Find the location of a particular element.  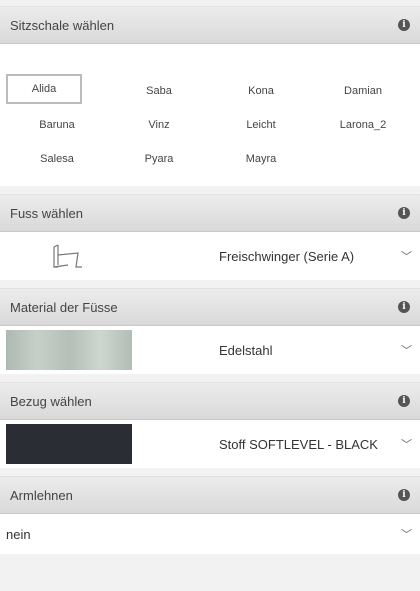

cover-select: Stoff SOFTLEVEL - BLACK ﹀ is located at coordinates (210, 444).